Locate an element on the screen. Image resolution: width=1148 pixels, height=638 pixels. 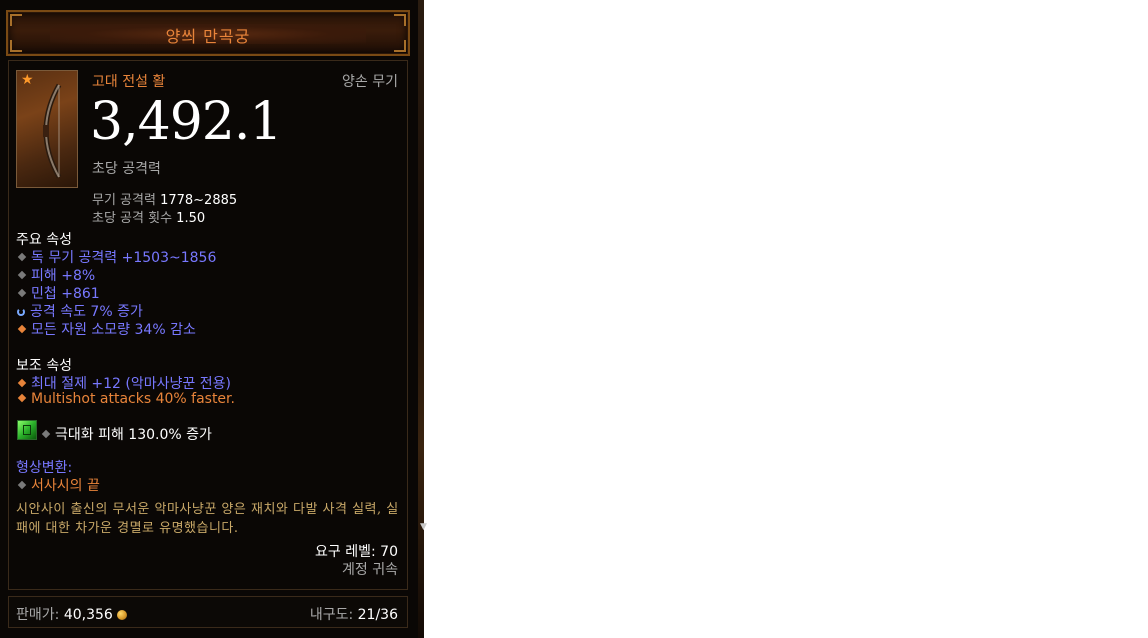
attack-speed-value: 1.50 is located at coordinates (191, 218).